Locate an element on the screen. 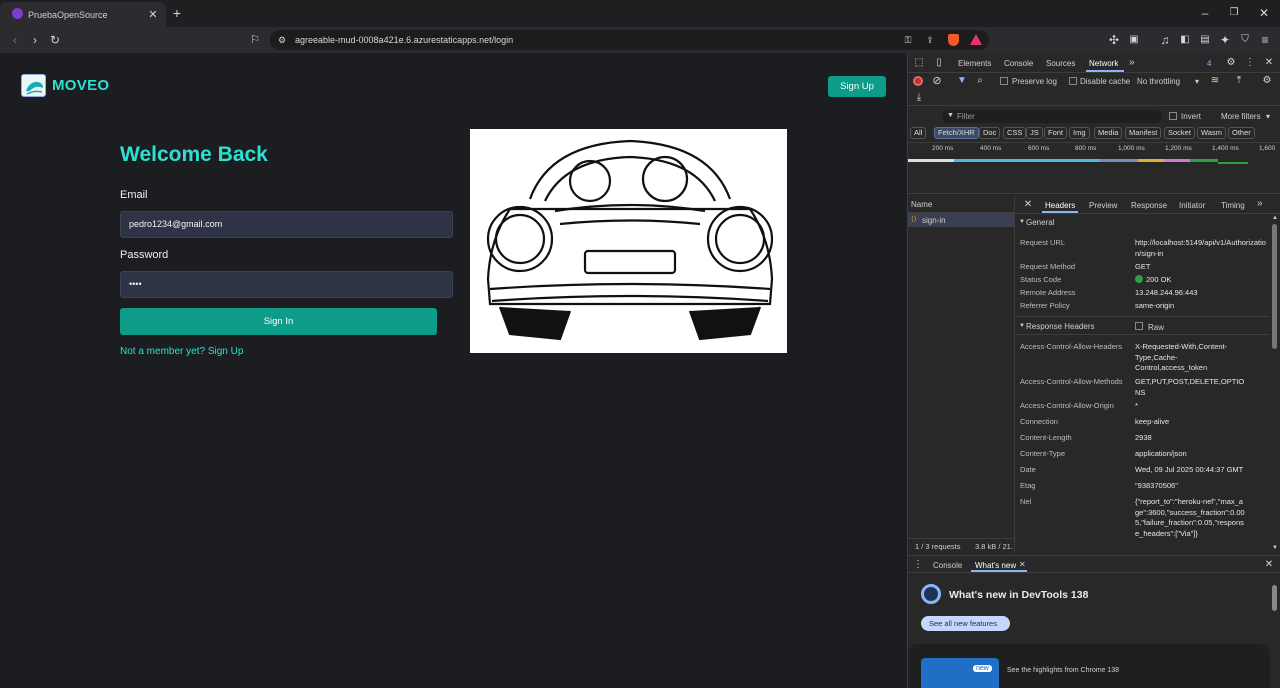  see-all-features-button: See all new features is located at coordinates (965, 623).